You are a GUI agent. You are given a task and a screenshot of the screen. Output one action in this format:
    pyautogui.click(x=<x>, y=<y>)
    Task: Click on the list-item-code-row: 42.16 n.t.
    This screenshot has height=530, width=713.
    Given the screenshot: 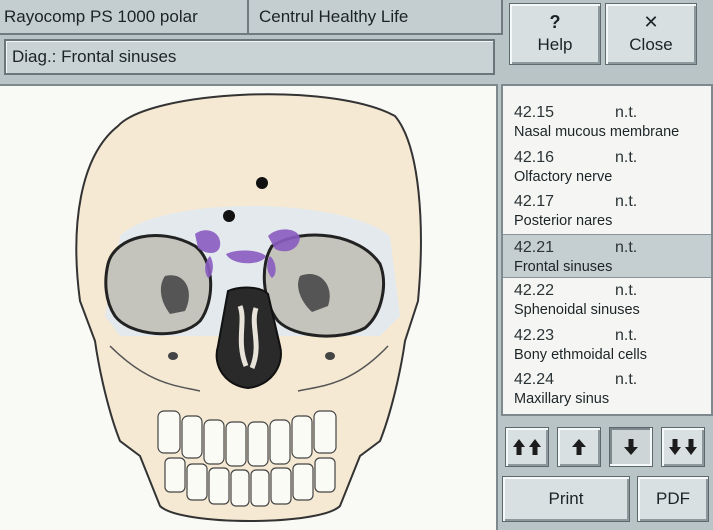 What is the action you would take?
    pyautogui.click(x=612, y=156)
    